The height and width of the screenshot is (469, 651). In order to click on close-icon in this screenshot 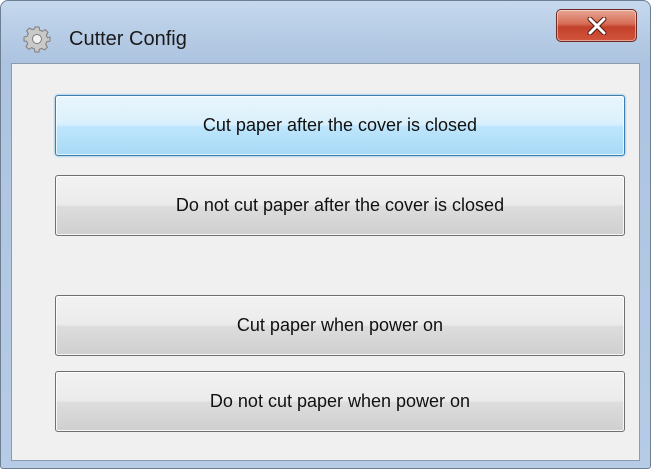, I will do `click(597, 25)`.